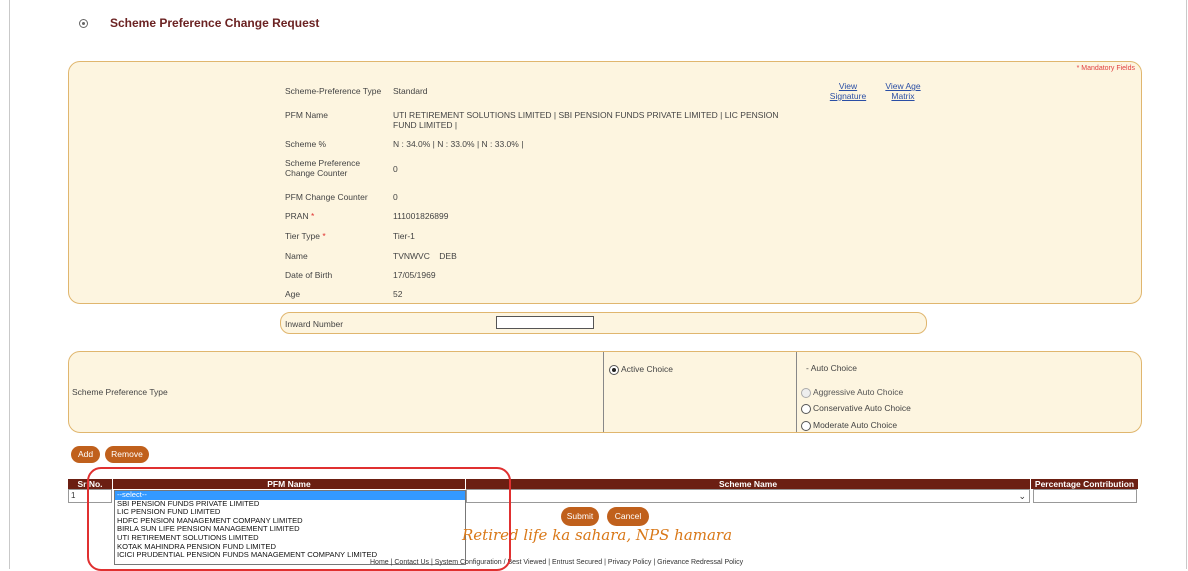 This screenshot has width=1188, height=571. What do you see at coordinates (410, 91) in the screenshot?
I see `value: Standard` at bounding box center [410, 91].